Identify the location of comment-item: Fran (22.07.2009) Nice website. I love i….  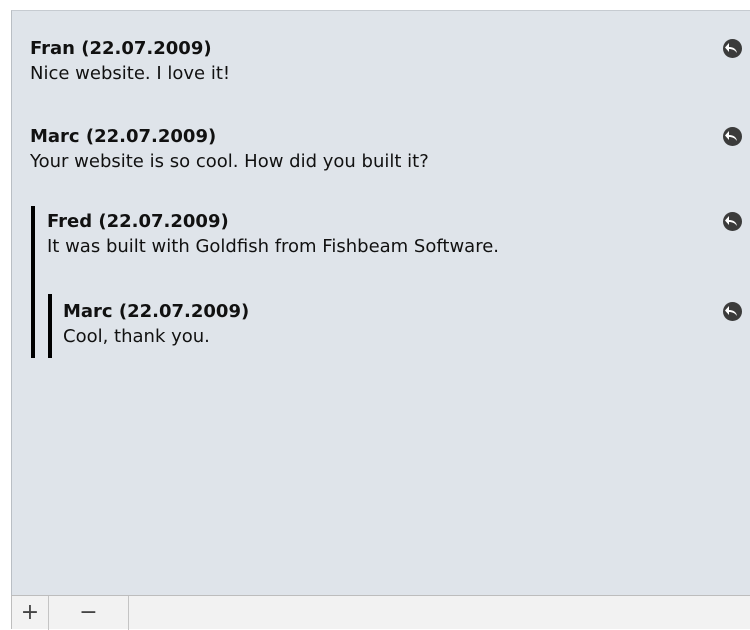
(390, 62).